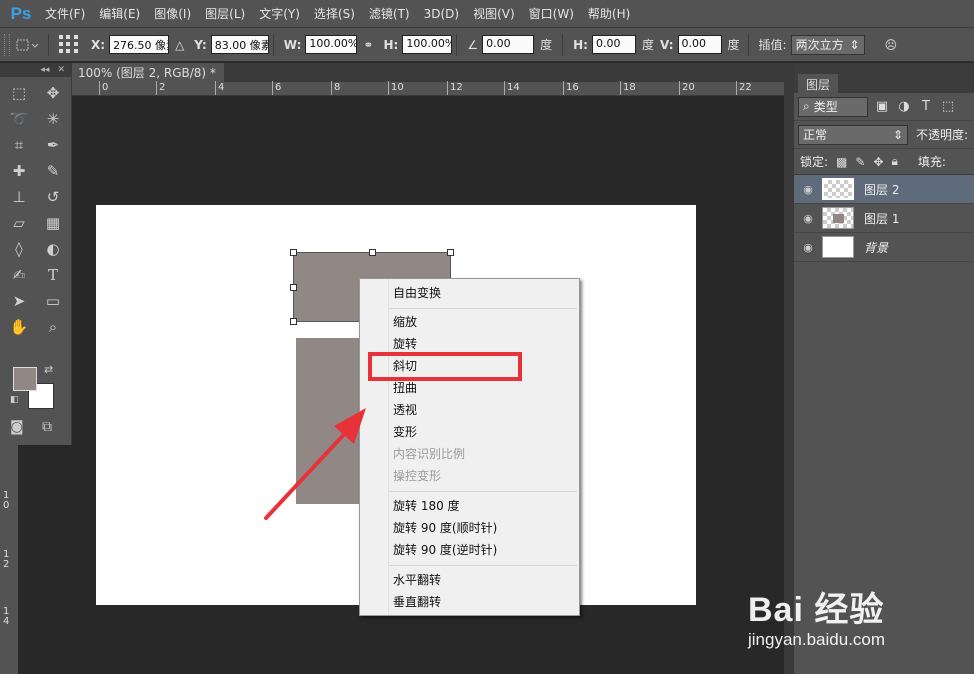  What do you see at coordinates (878, 162) in the screenshot?
I see `lock-position-icon: ✥` at bounding box center [878, 162].